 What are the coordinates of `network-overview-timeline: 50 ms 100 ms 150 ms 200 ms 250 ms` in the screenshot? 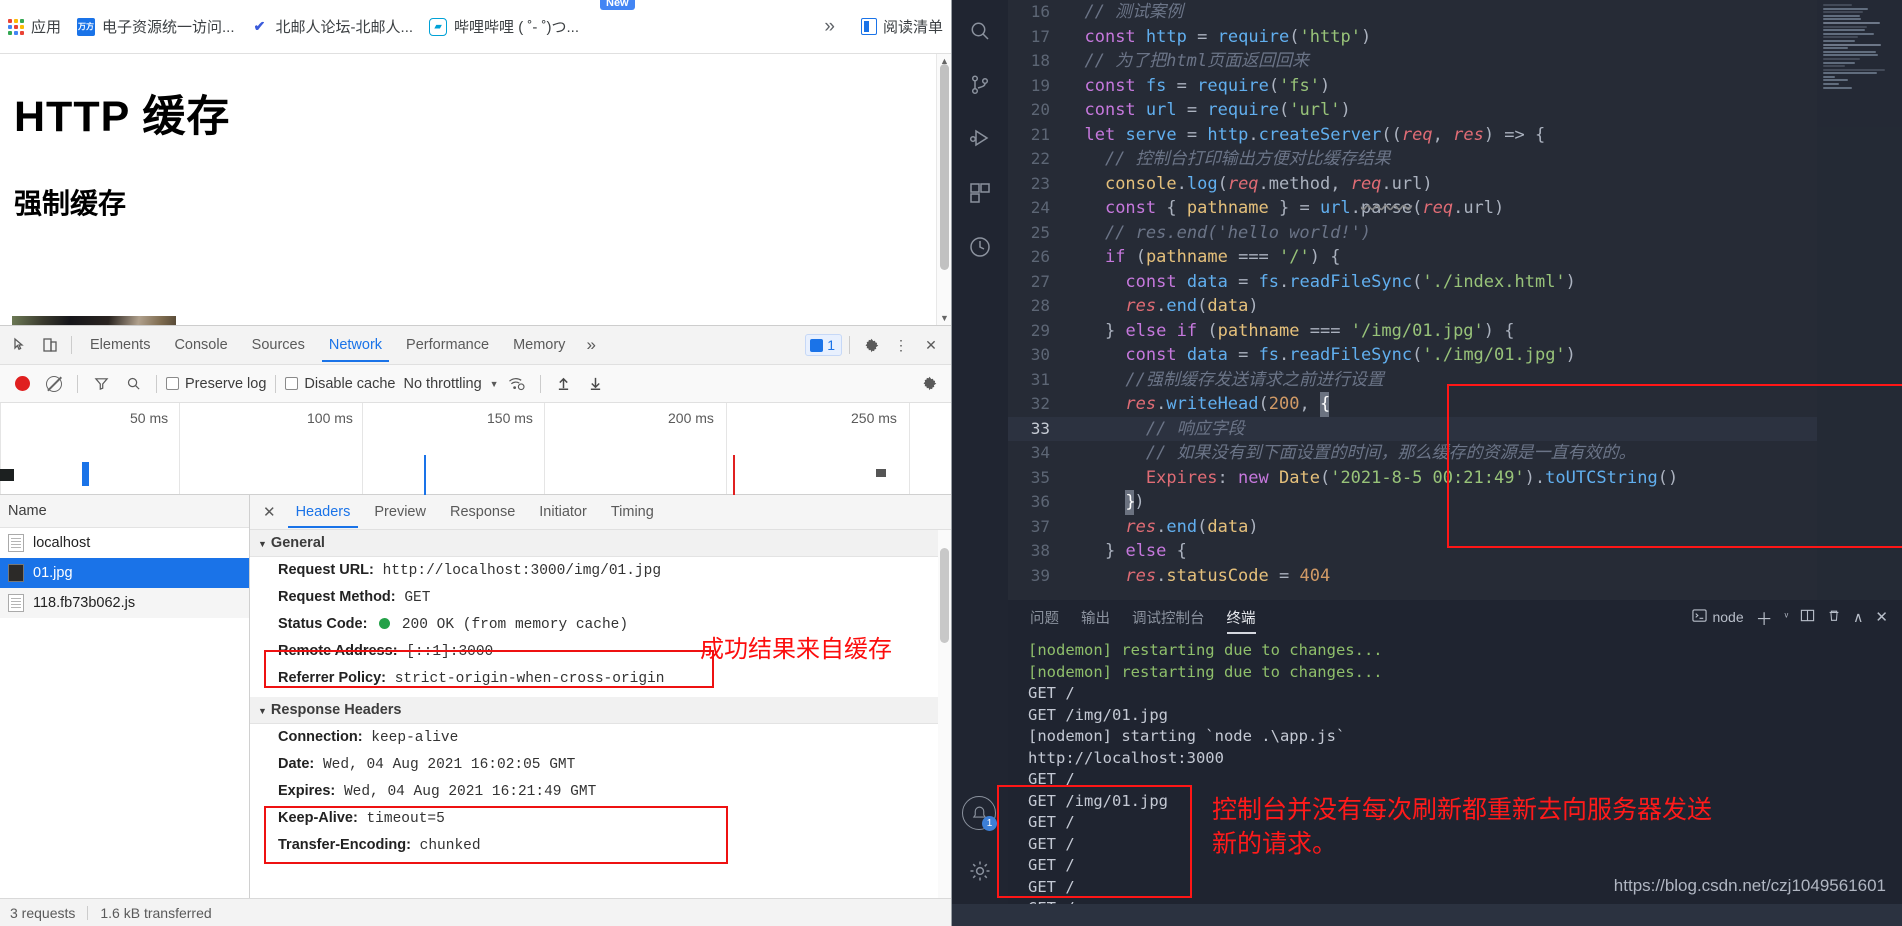 It's located at (475, 449).